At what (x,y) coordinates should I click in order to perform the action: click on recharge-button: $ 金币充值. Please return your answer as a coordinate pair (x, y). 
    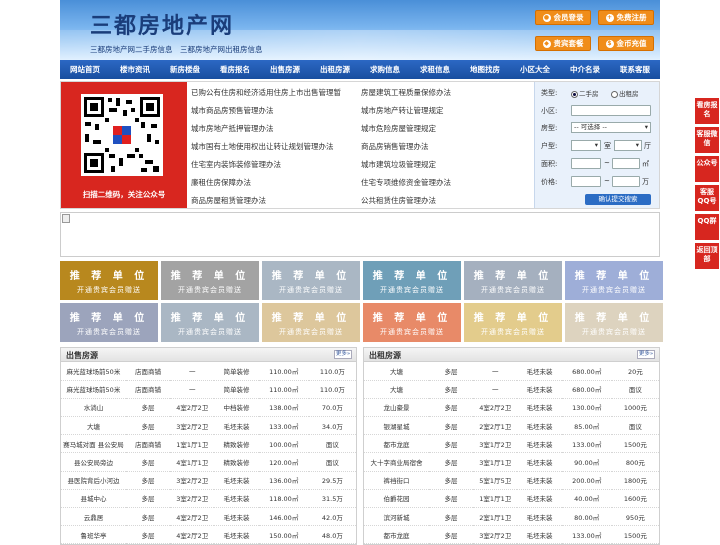
    Looking at the image, I should click on (626, 43).